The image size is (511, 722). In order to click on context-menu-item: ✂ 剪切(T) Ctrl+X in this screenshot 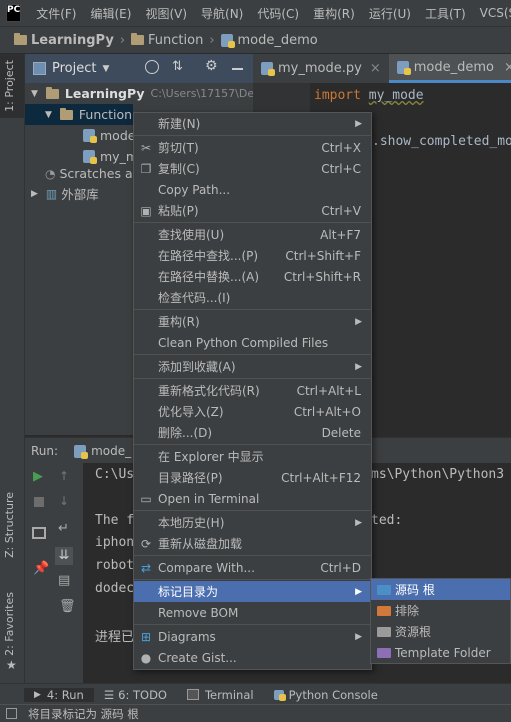, I will do `click(252, 147)`.